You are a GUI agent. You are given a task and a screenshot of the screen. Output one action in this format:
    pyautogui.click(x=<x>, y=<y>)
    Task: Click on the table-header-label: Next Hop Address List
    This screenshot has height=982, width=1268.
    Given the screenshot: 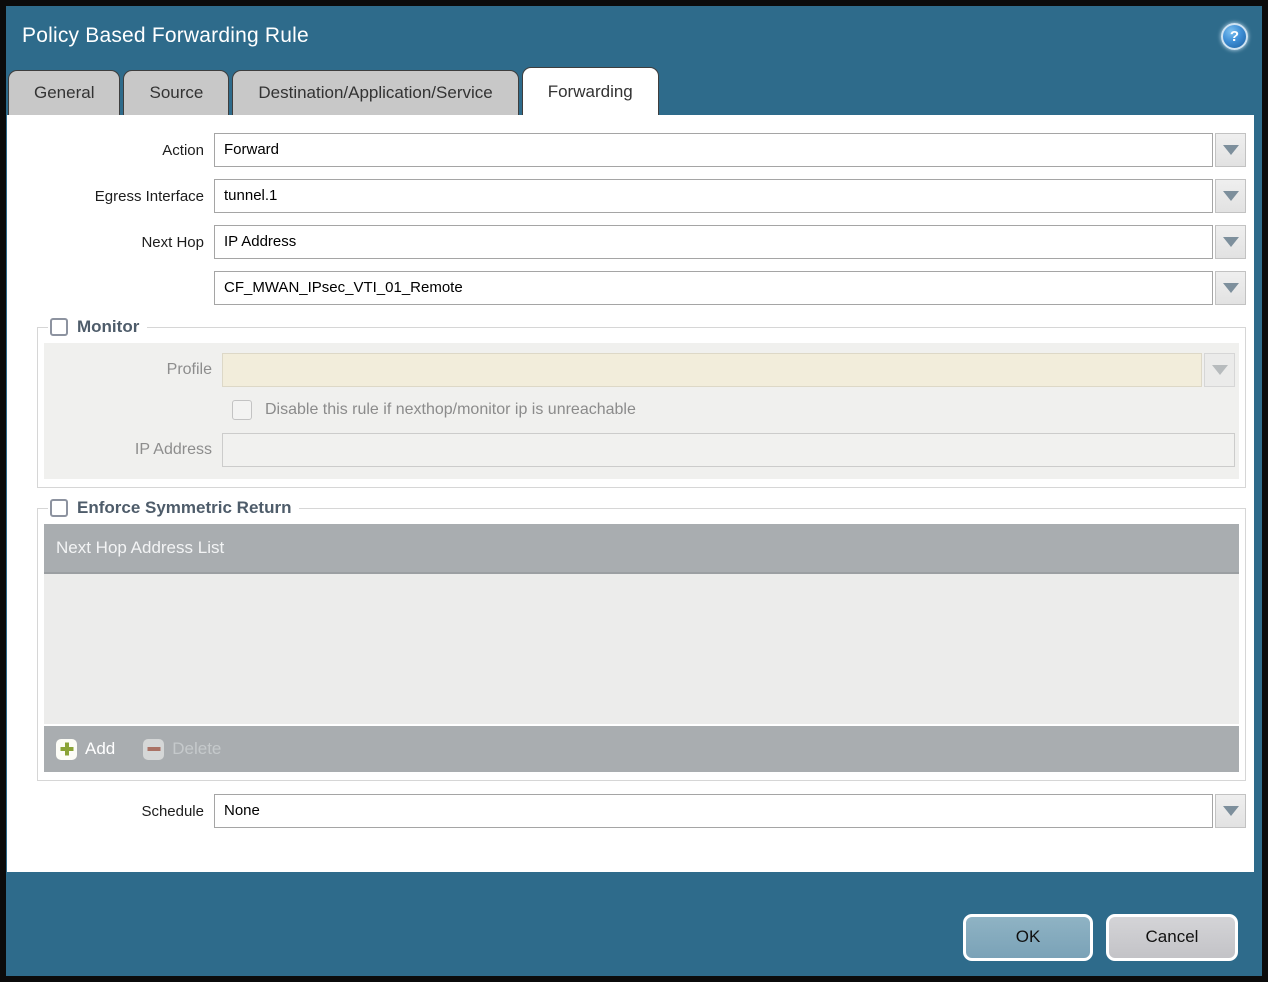 What is the action you would take?
    pyautogui.click(x=140, y=547)
    